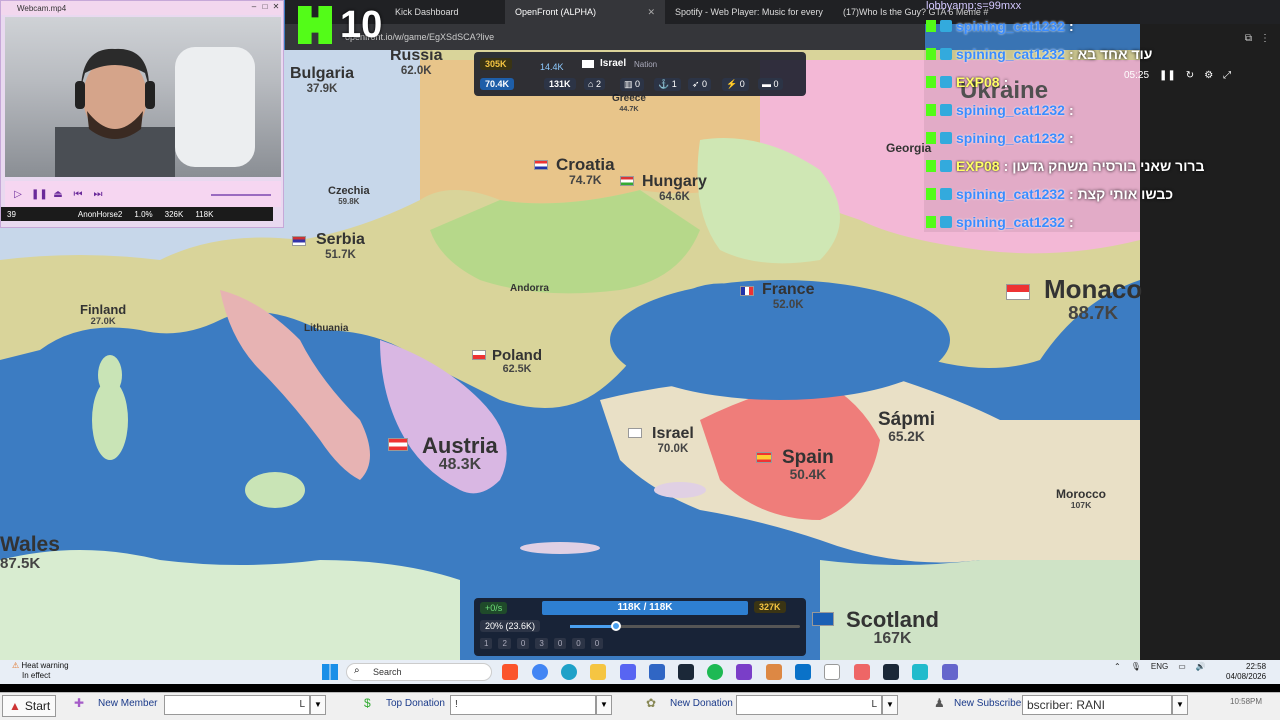 Image resolution: width=1280 pixels, height=720 pixels. Describe the element at coordinates (946, 166) in the screenshot. I see `sub-badge-icon` at that location.